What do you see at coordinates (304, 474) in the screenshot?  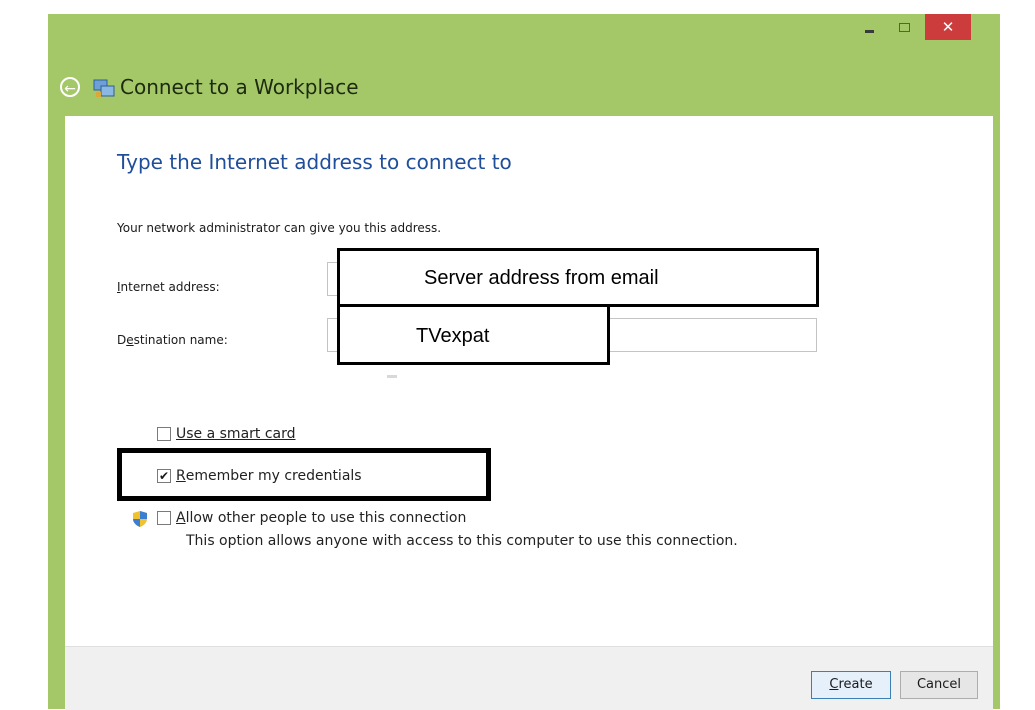 I see `remember-highlight-box` at bounding box center [304, 474].